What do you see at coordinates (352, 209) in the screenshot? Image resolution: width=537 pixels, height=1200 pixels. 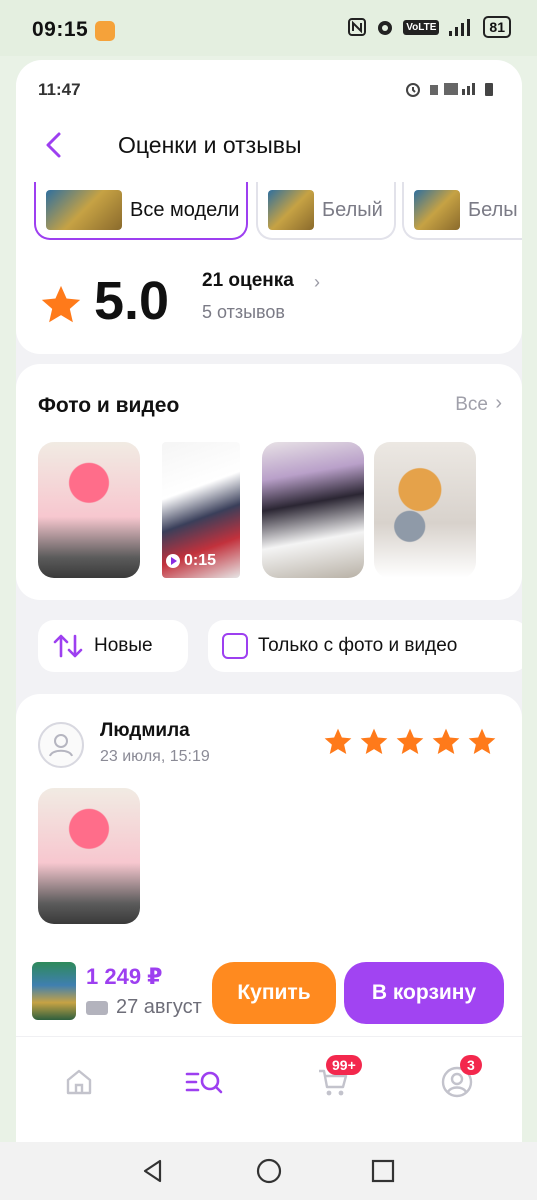 I see `model-chip-label: Белый` at bounding box center [352, 209].